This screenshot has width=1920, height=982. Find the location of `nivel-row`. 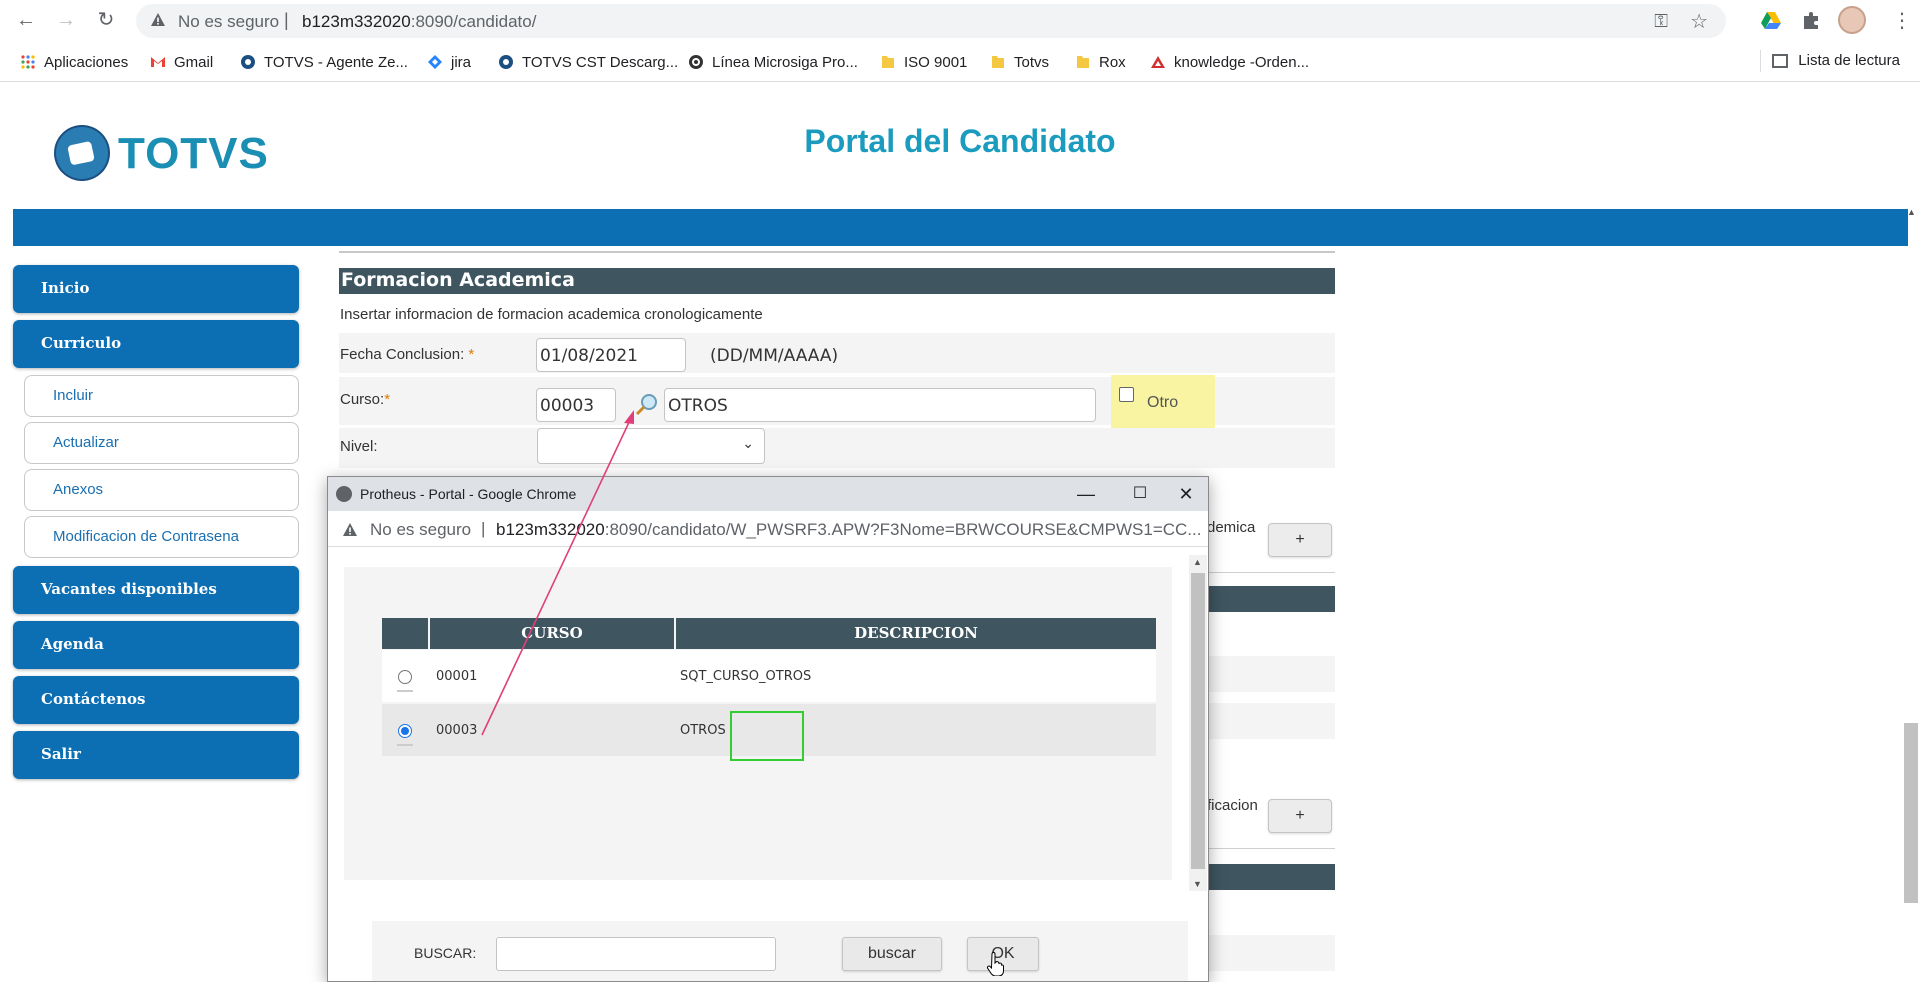

nivel-row is located at coordinates (837, 448).